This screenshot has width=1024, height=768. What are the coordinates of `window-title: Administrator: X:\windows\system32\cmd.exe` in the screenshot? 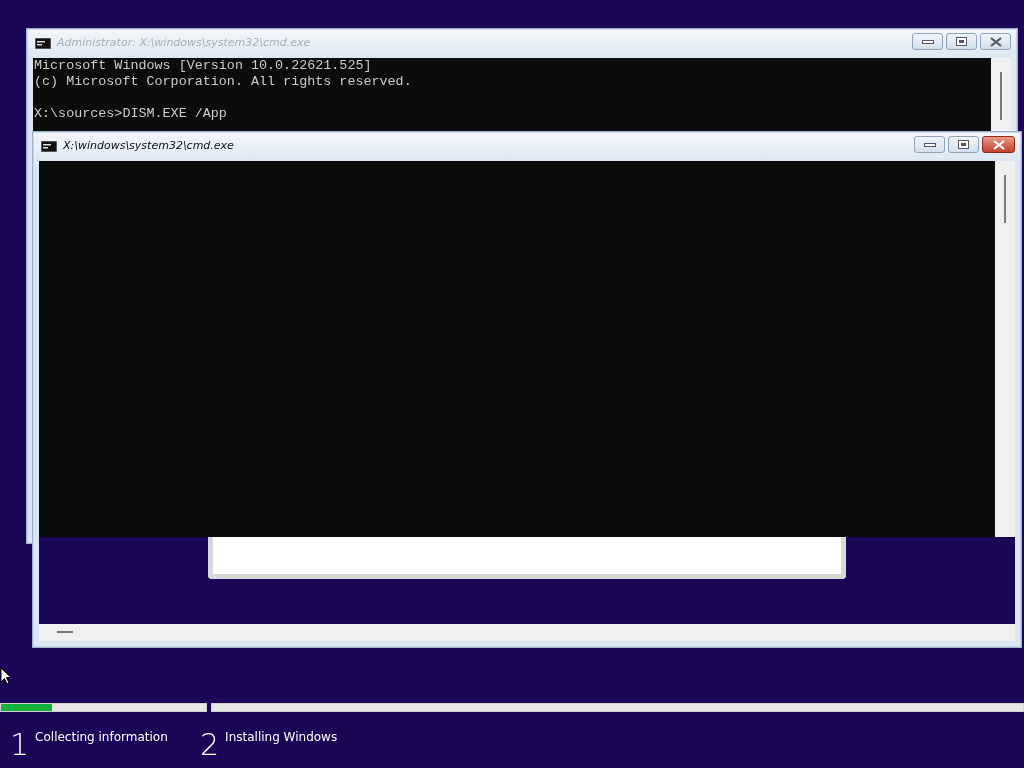 It's located at (184, 43).